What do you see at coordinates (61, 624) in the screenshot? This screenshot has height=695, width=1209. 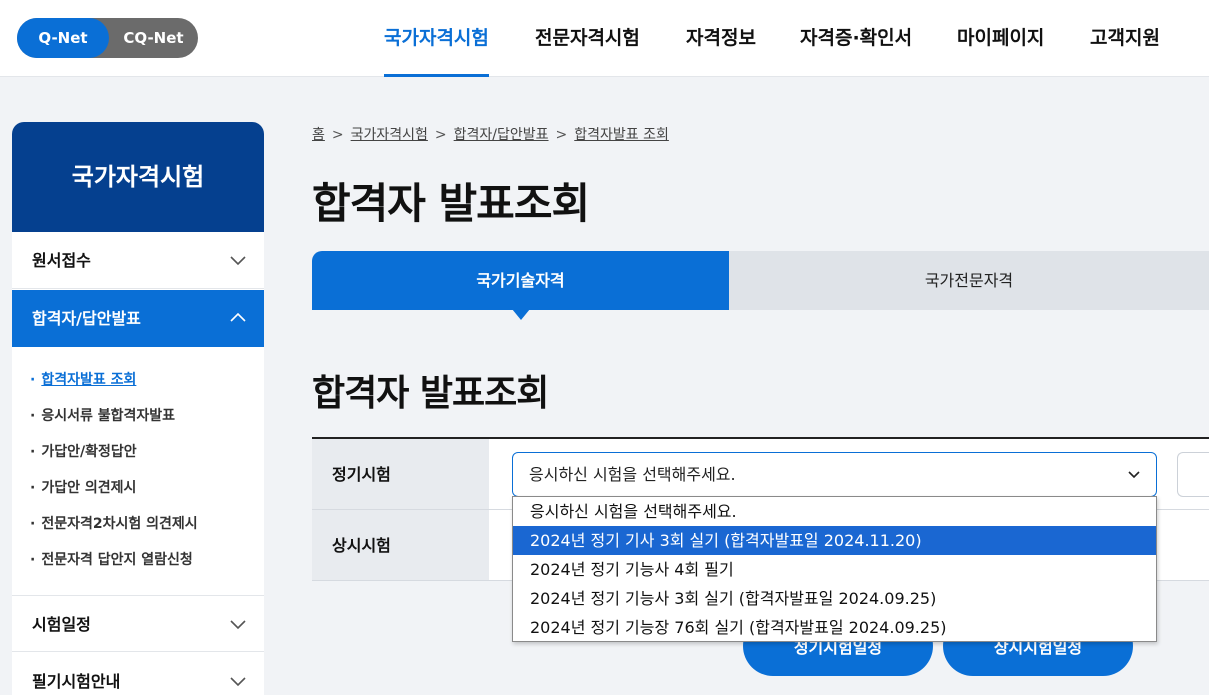 I see `sidebar-item-label: 시험일정` at bounding box center [61, 624].